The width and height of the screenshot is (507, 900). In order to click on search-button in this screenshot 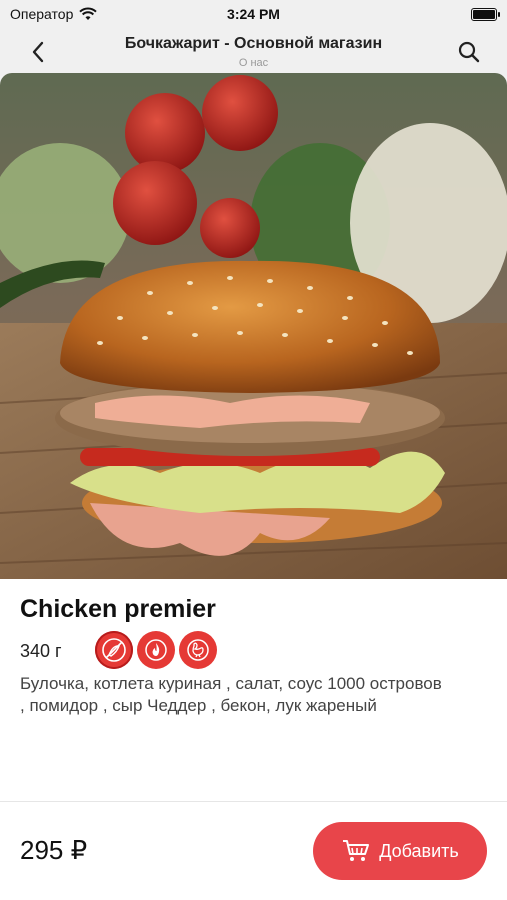, I will do `click(469, 52)`.